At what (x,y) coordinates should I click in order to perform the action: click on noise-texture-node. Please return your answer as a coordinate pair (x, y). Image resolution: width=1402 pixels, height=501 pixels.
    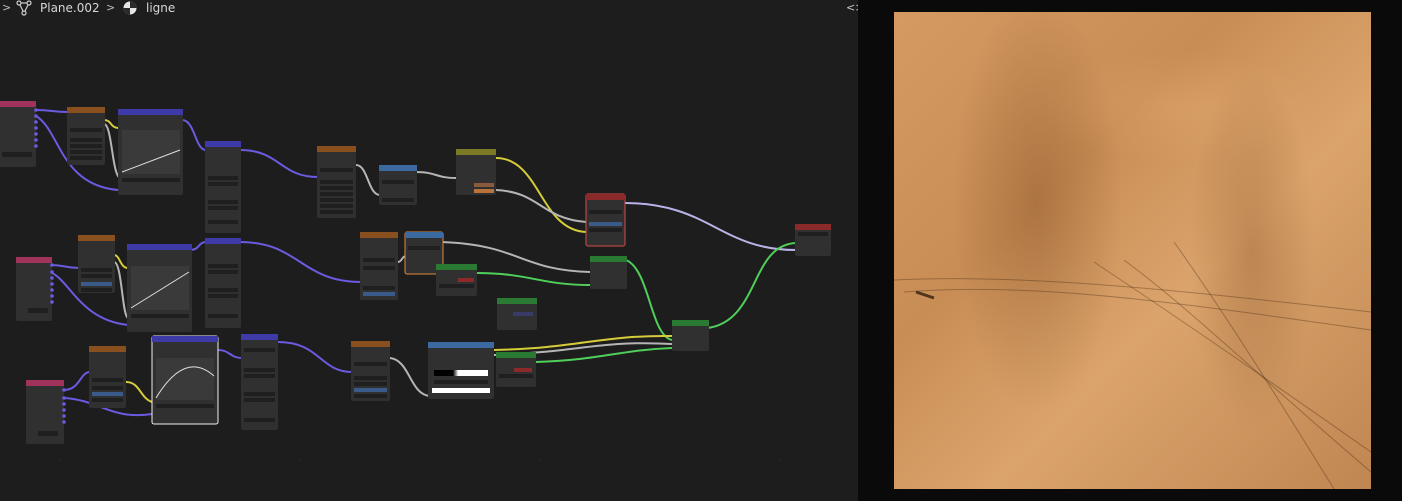
    Looking at the image, I should click on (370, 371).